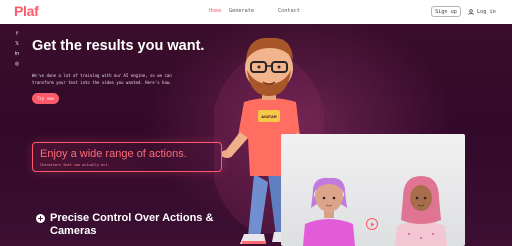 The image size is (512, 246). Describe the element at coordinates (241, 11) in the screenshot. I see `nav-item-generate: Generate` at that location.